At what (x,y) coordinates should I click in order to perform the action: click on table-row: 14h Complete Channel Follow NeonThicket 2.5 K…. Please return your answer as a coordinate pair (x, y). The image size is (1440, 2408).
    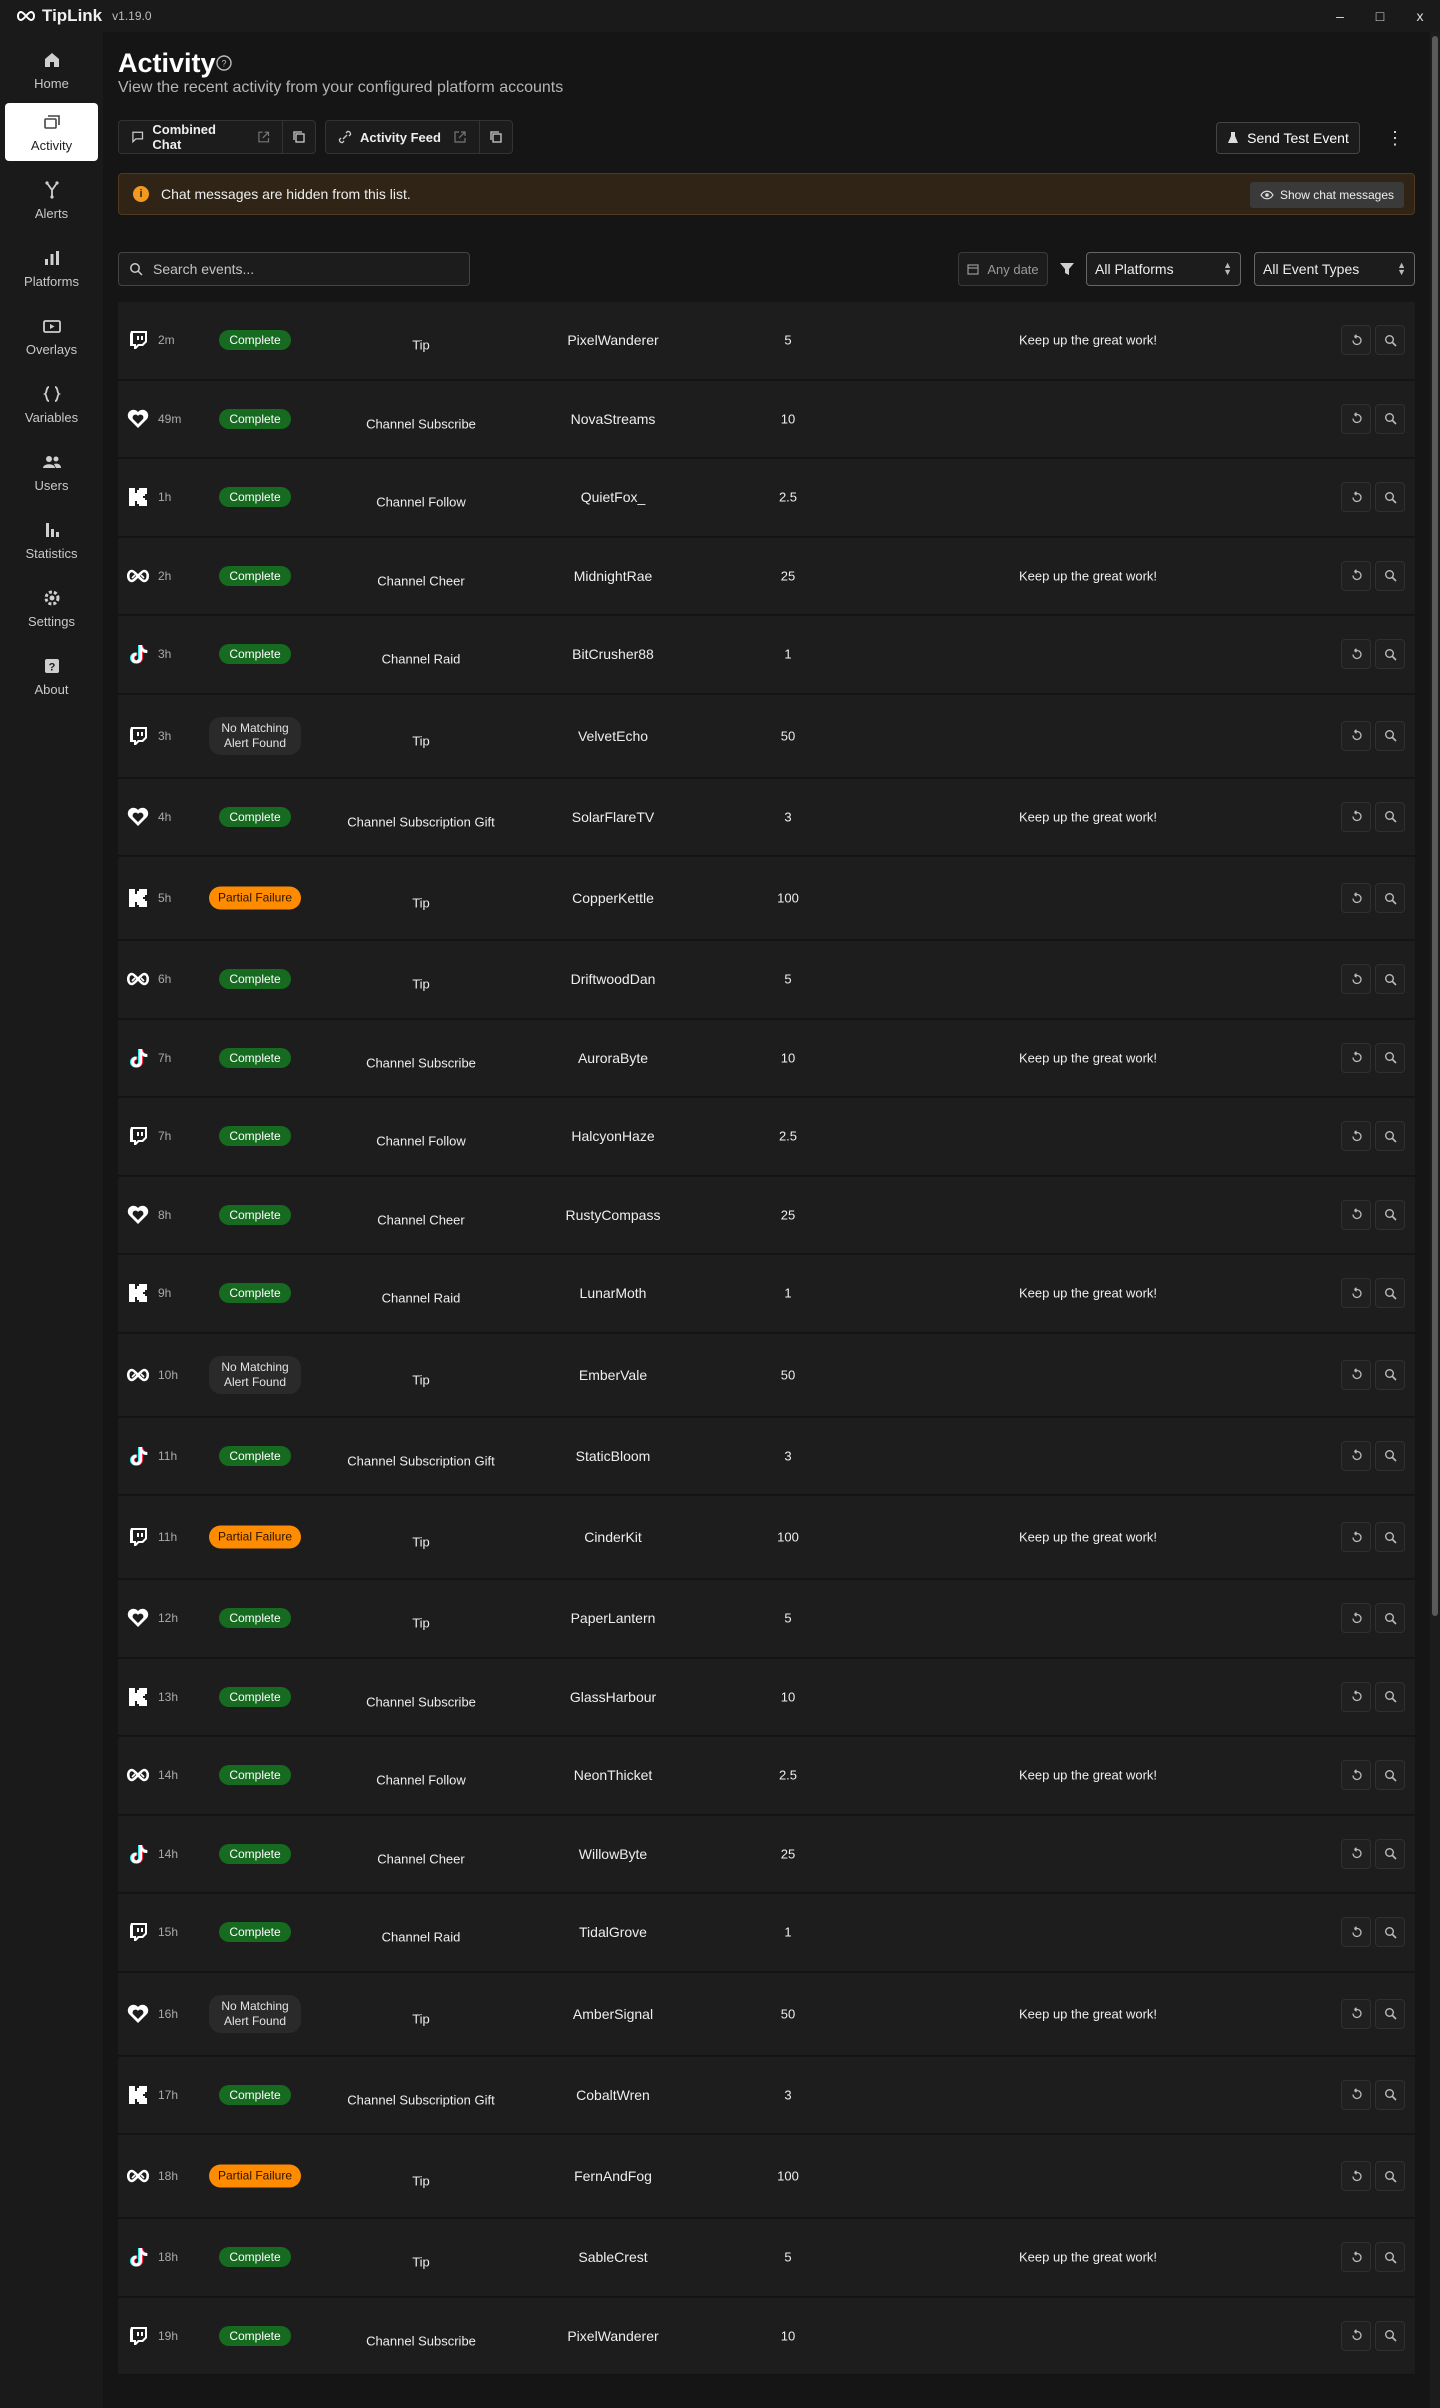
    Looking at the image, I should click on (766, 1776).